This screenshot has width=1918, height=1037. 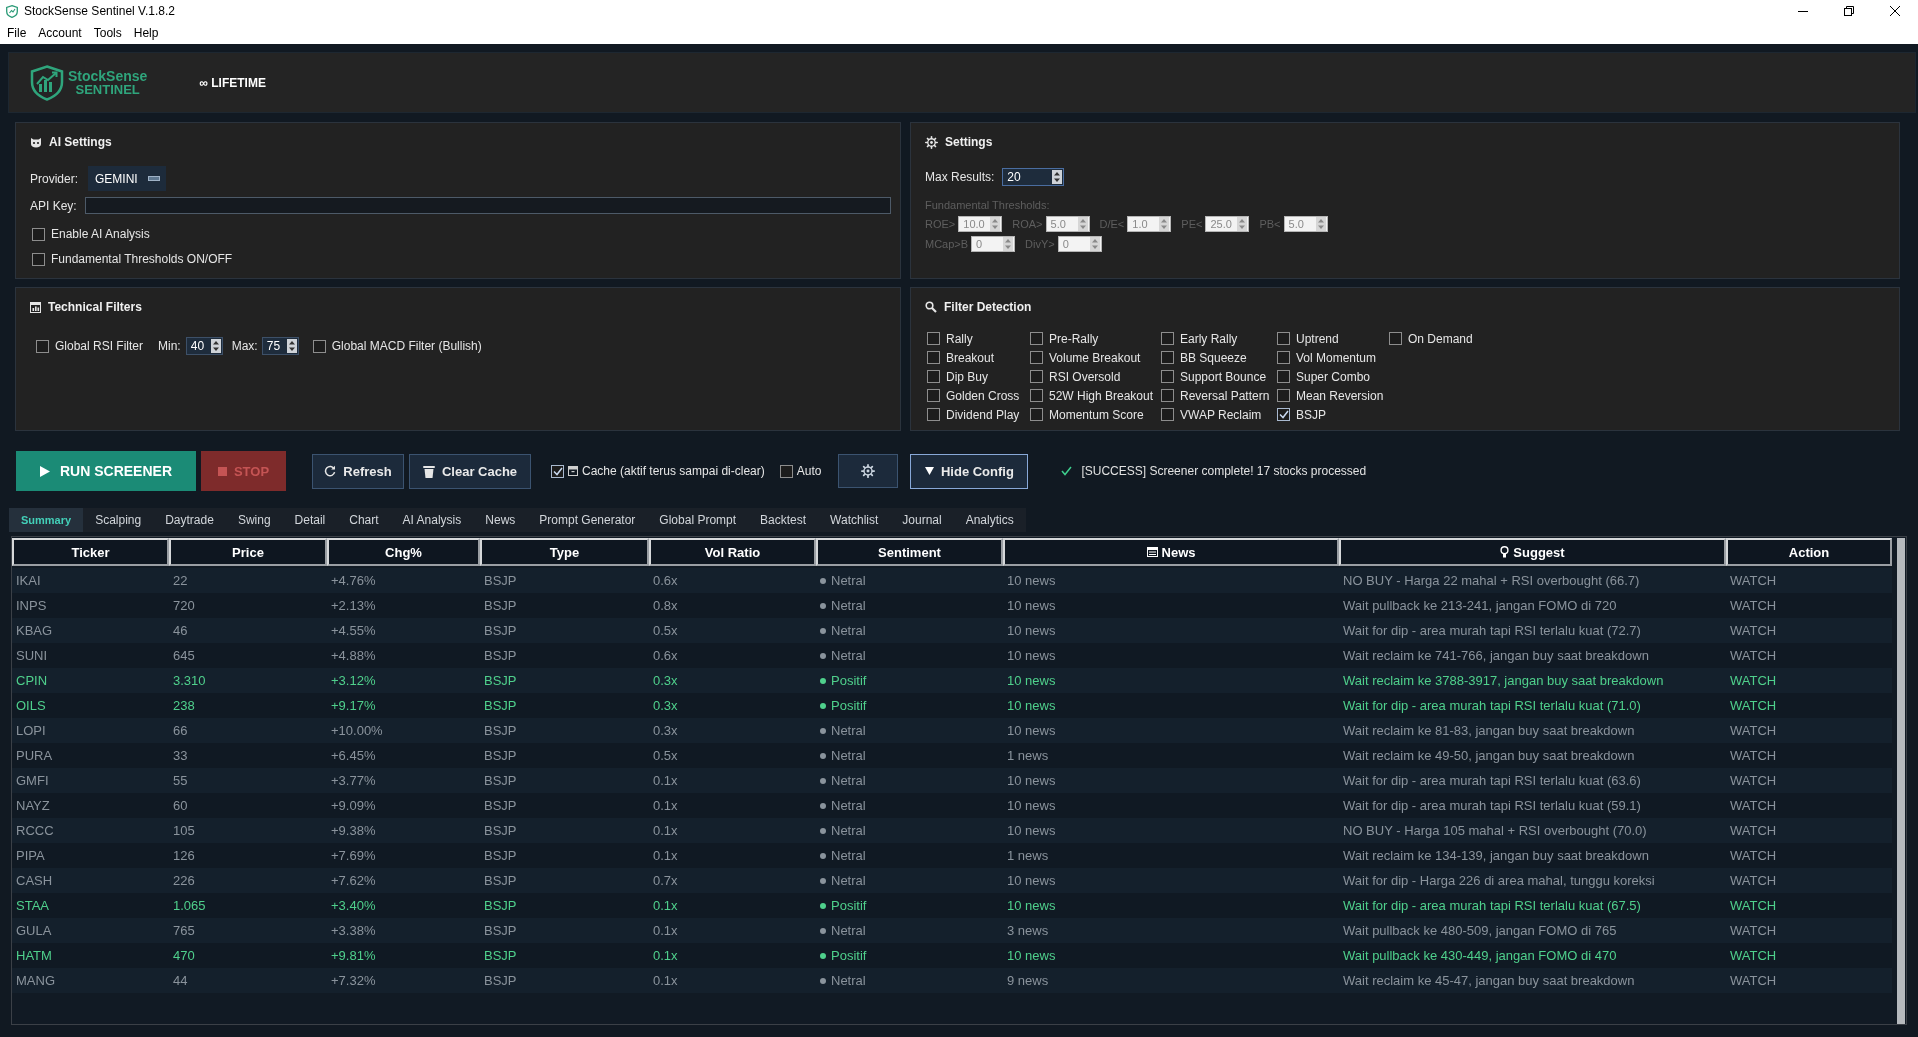 What do you see at coordinates (989, 520) in the screenshot?
I see `tab: Analytics` at bounding box center [989, 520].